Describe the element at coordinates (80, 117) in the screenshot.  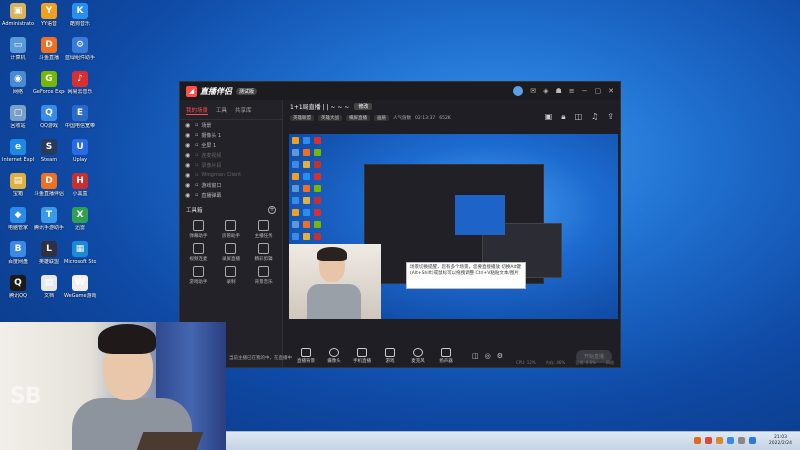
I see `desktop-icon: E 中国电信宽带` at that location.